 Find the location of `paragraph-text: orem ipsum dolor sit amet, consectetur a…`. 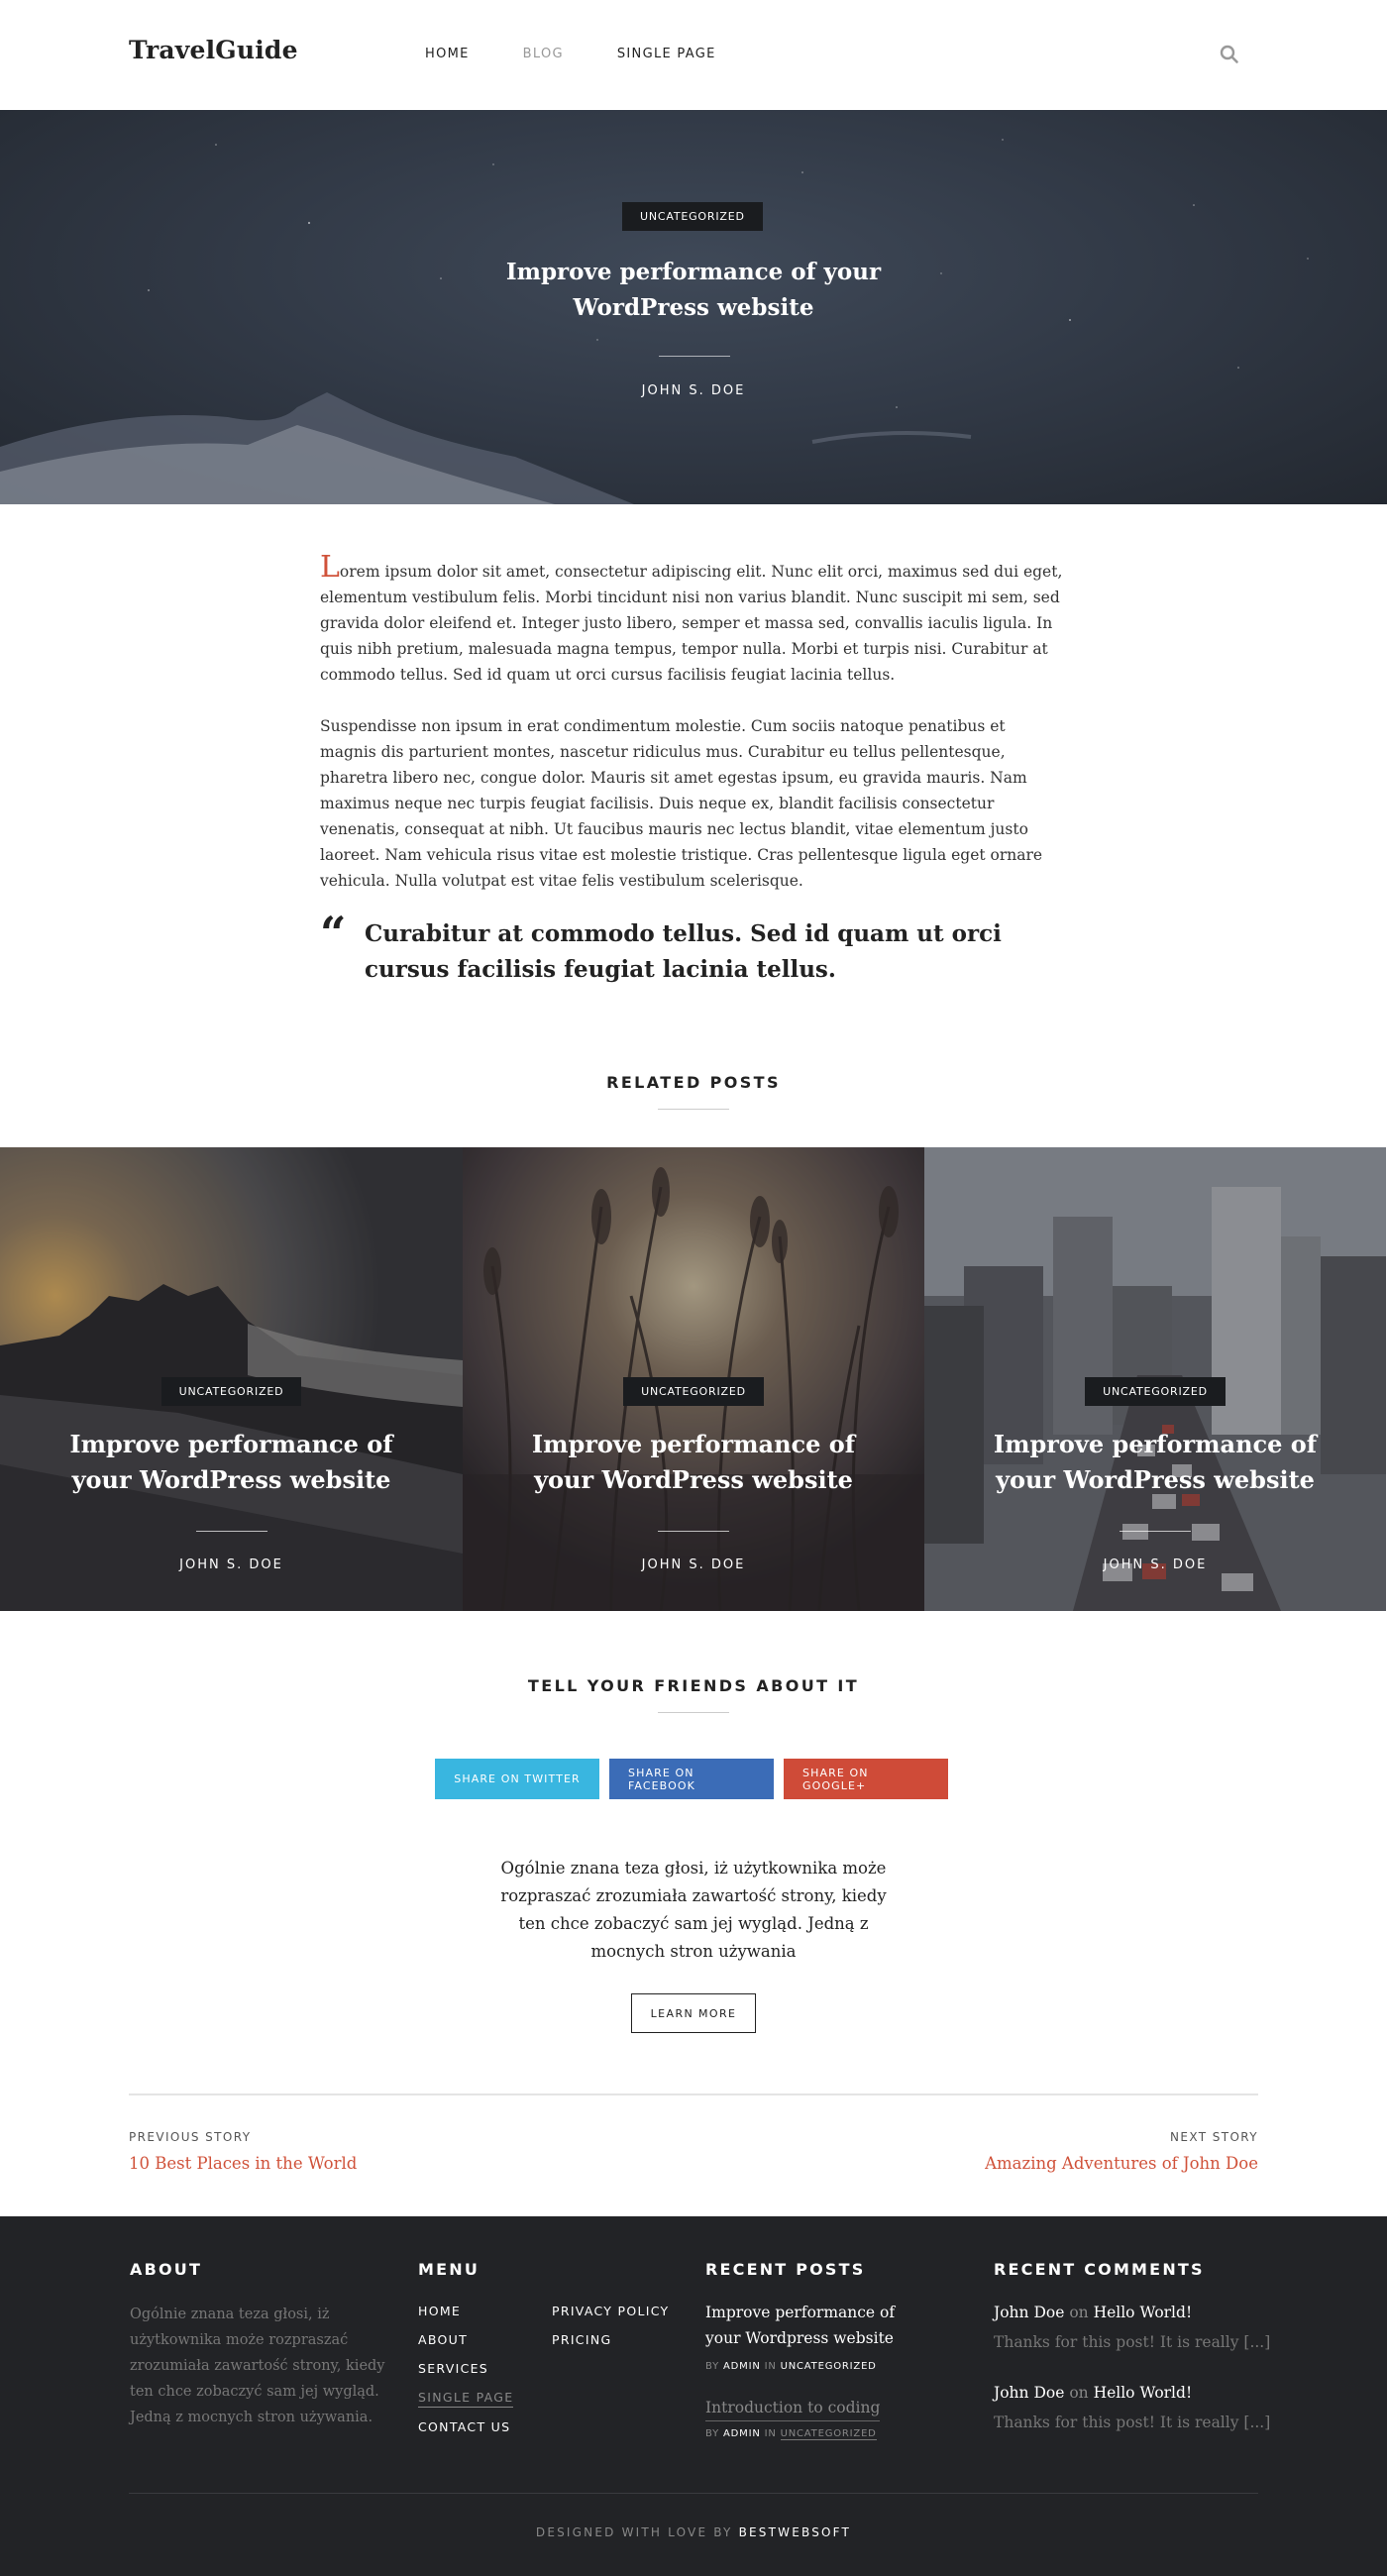

paragraph-text: orem ipsum dolor sit amet, consectetur a… is located at coordinates (691, 623).